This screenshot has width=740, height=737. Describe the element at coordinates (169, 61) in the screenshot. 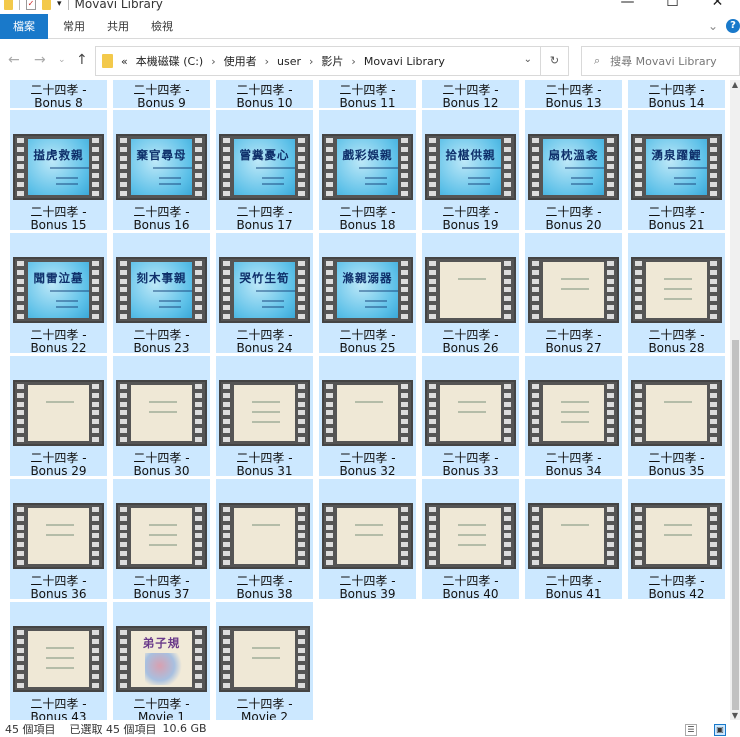

I see `breadcrumb-local-disk: 本機磁碟 (C:)` at that location.